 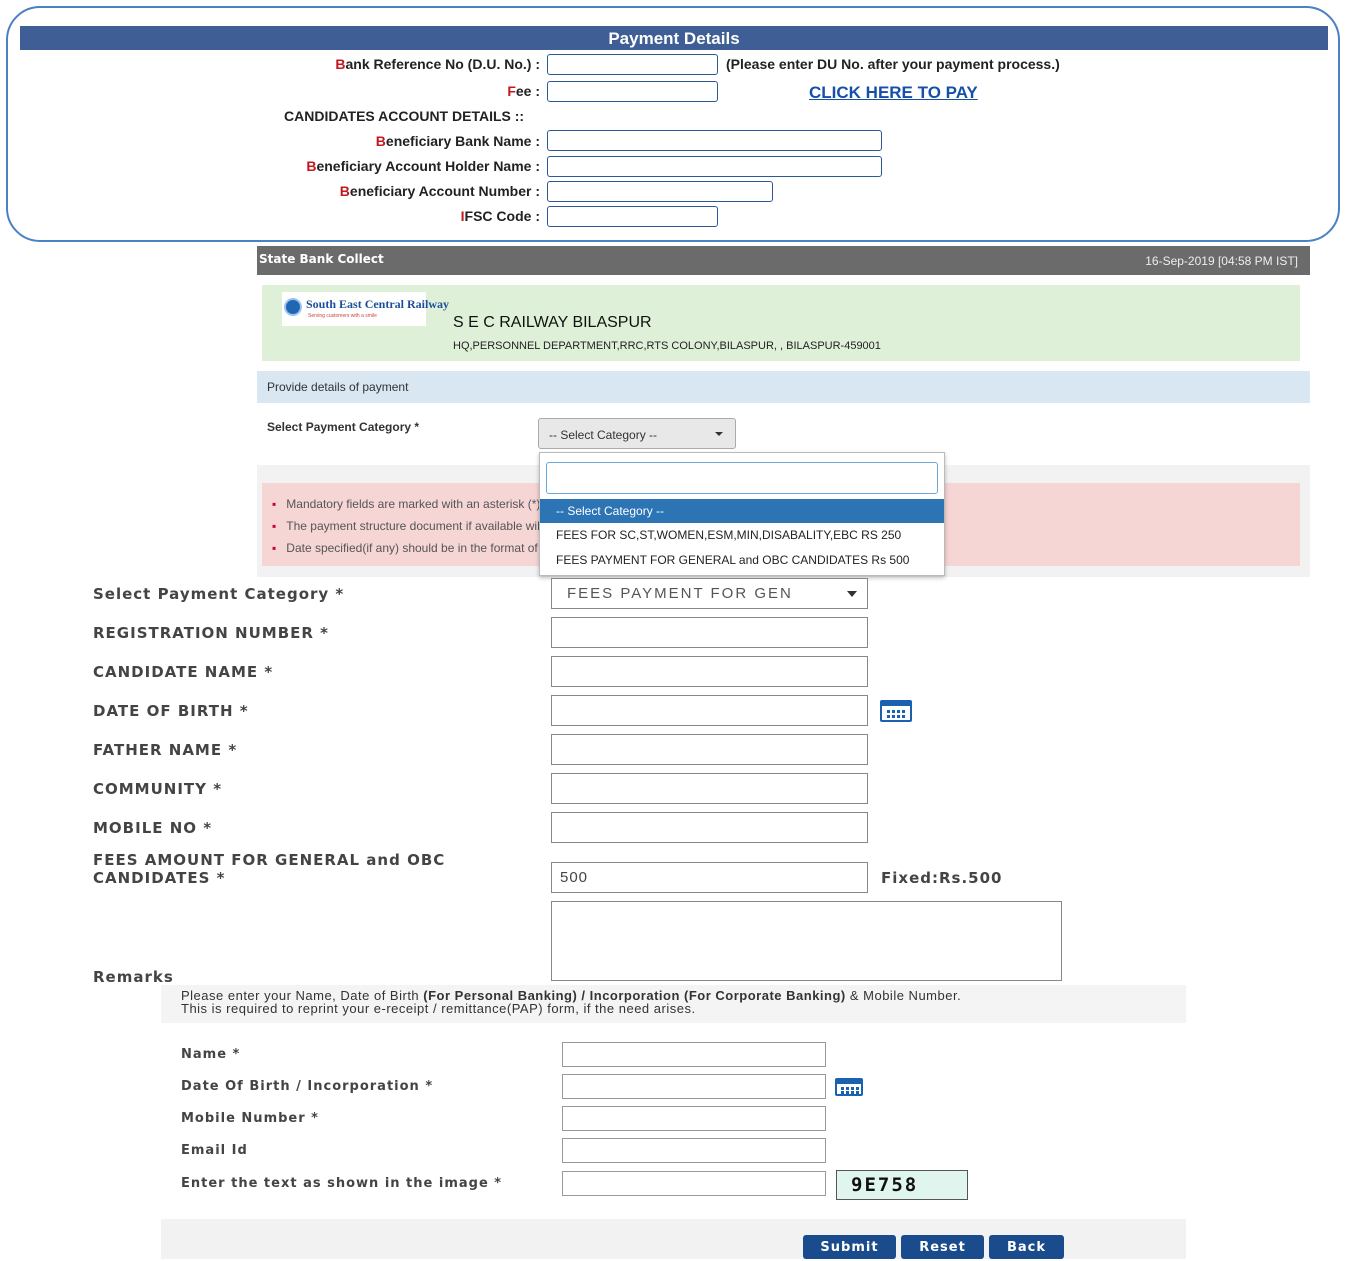 What do you see at coordinates (457, 141) in the screenshot?
I see `beneficiary-bank-name-label: Beneficiary Bank Name :` at bounding box center [457, 141].